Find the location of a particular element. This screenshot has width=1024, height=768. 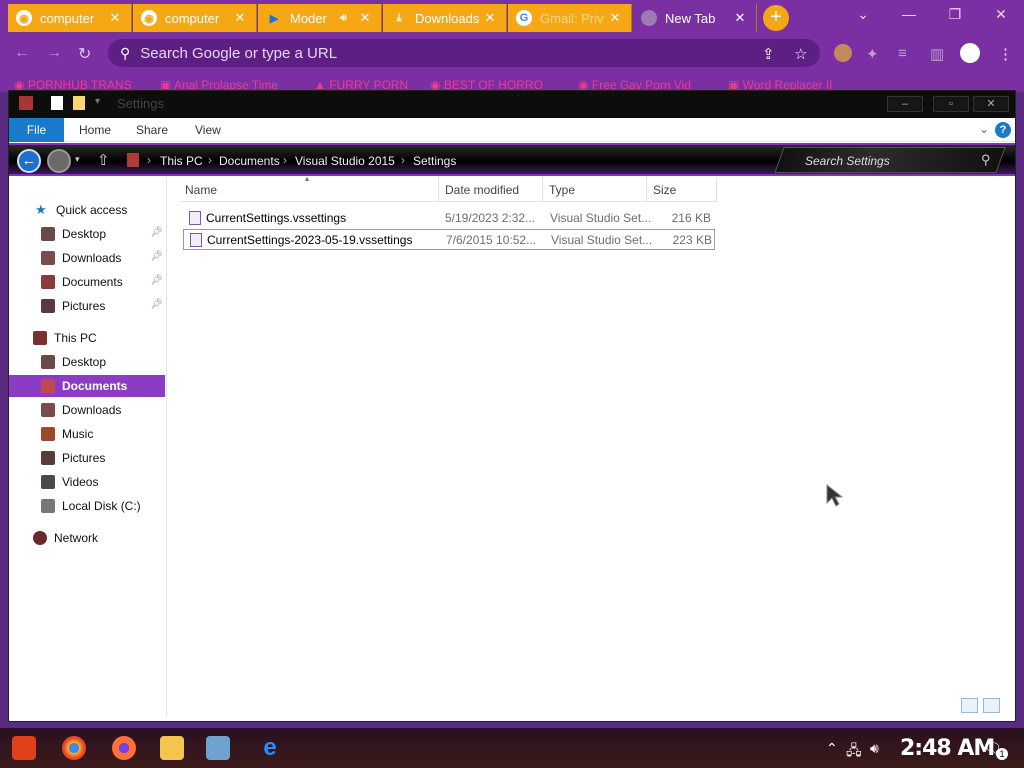

tab-share: Share is located at coordinates (152, 130).